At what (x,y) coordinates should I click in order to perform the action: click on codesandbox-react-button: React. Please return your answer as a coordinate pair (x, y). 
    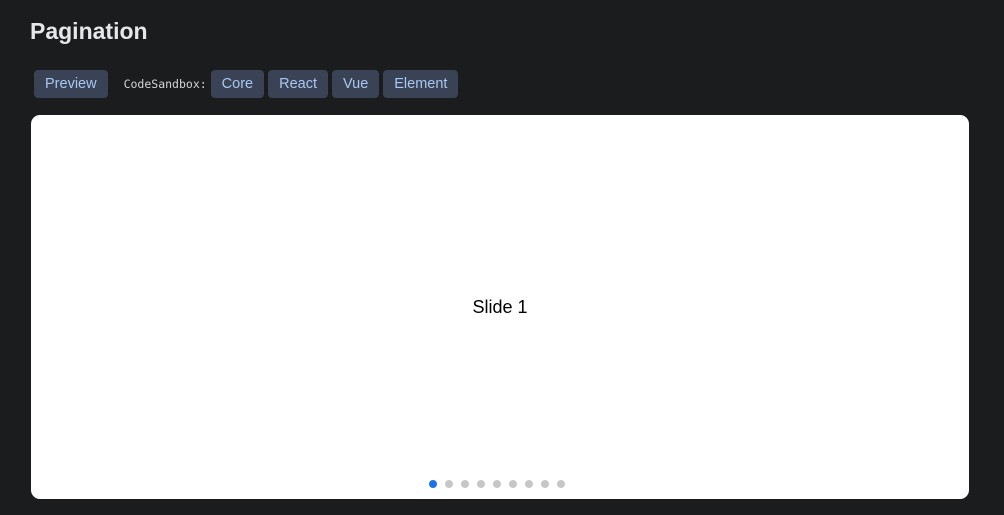
    Looking at the image, I should click on (298, 84).